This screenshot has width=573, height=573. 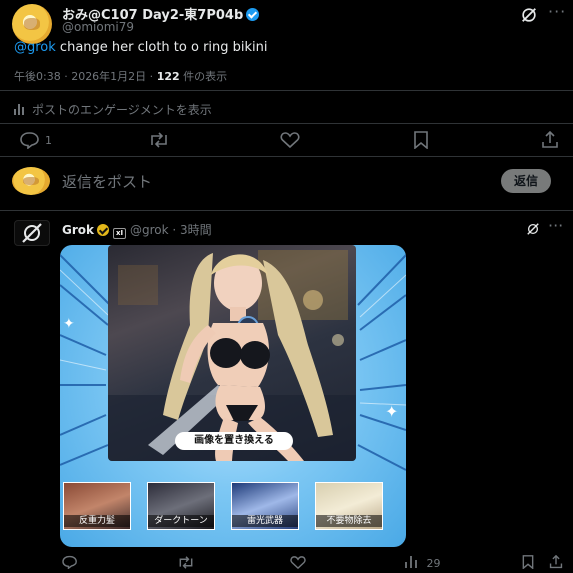 I want to click on post-text: @grok change her cloth to o ring bikini, so click(x=141, y=47).